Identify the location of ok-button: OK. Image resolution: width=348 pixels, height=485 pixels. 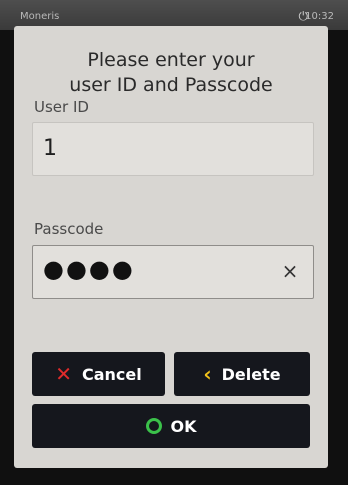
(171, 426).